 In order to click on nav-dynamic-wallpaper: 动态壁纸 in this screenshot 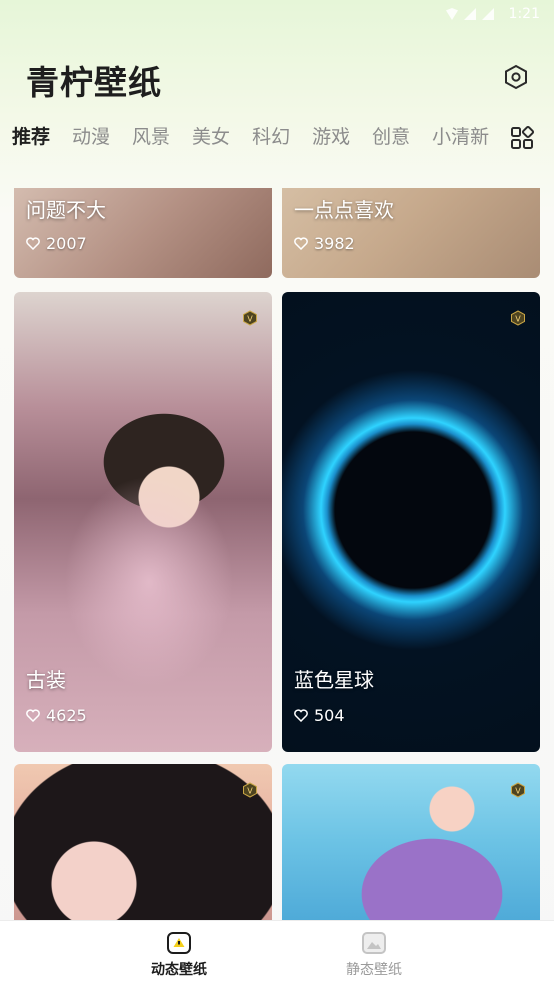, I will do `click(179, 955)`.